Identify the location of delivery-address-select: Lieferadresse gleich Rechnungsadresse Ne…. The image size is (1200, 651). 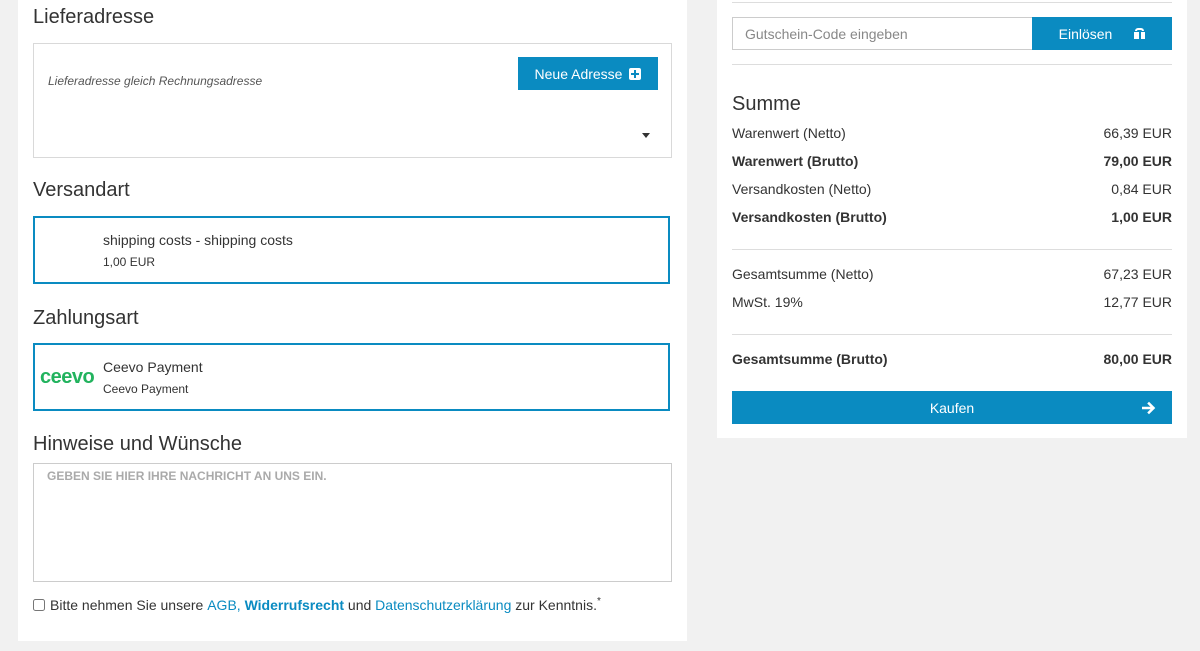
(352, 100).